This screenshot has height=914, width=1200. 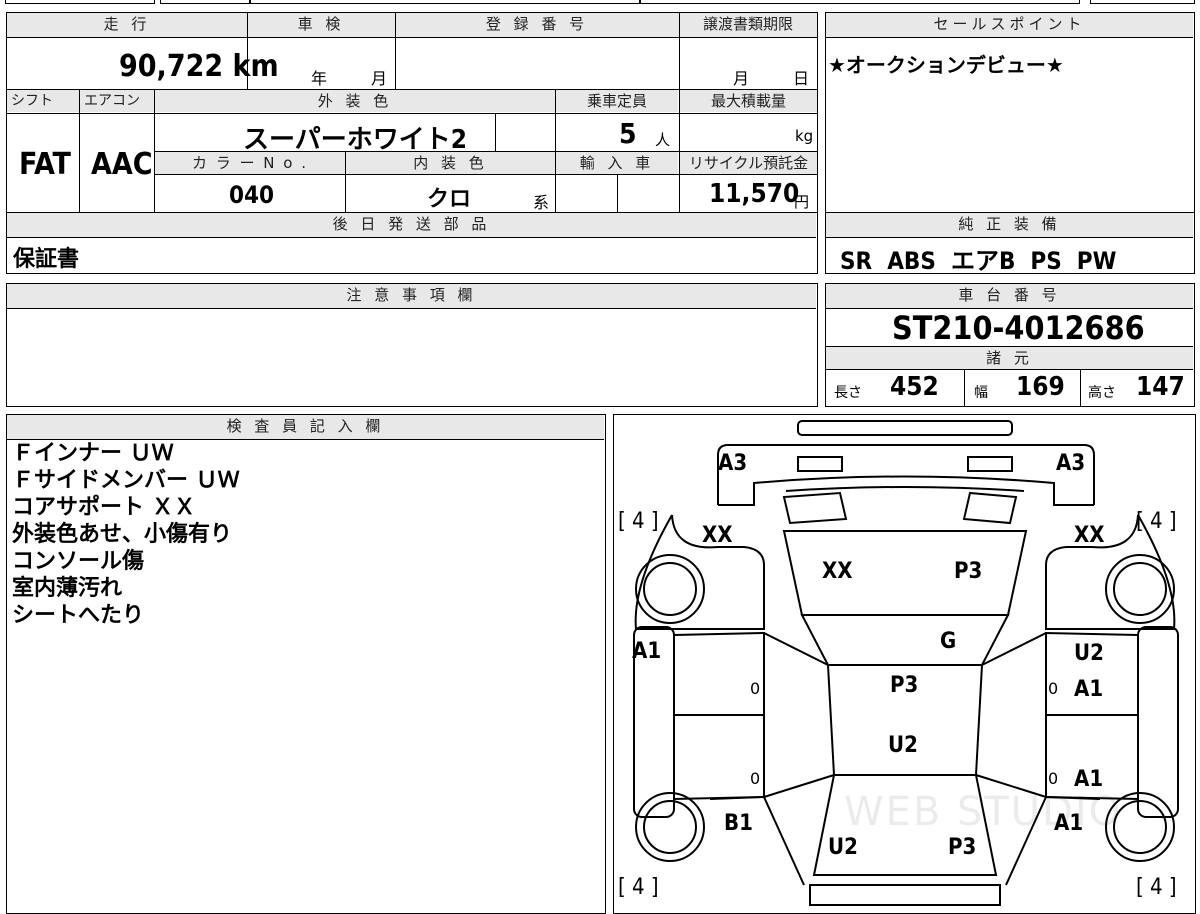 What do you see at coordinates (628, 133) in the screenshot?
I see `capacity-value: 5` at bounding box center [628, 133].